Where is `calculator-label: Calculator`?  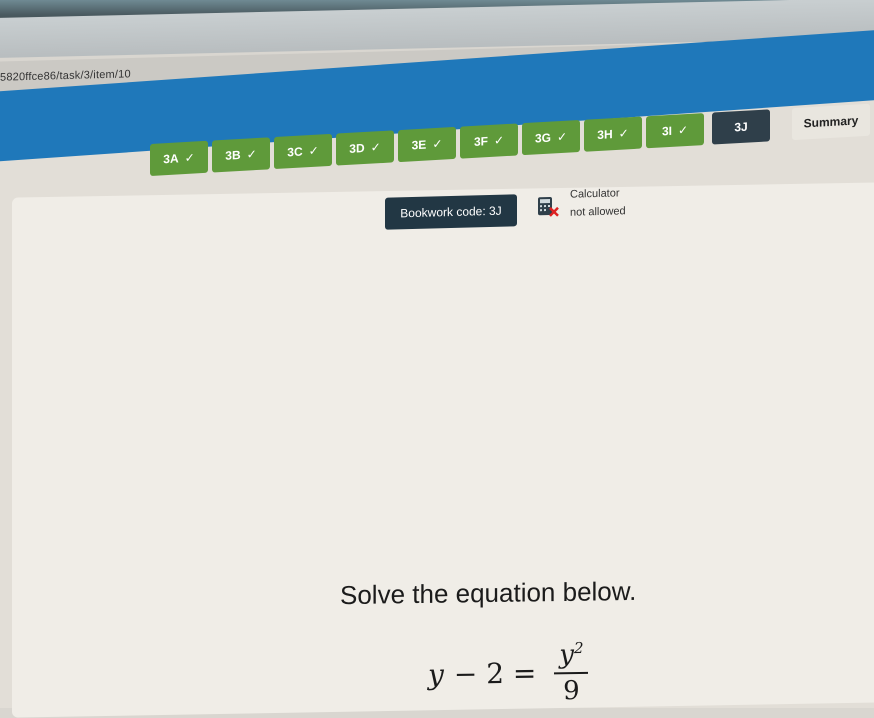 calculator-label: Calculator is located at coordinates (595, 194).